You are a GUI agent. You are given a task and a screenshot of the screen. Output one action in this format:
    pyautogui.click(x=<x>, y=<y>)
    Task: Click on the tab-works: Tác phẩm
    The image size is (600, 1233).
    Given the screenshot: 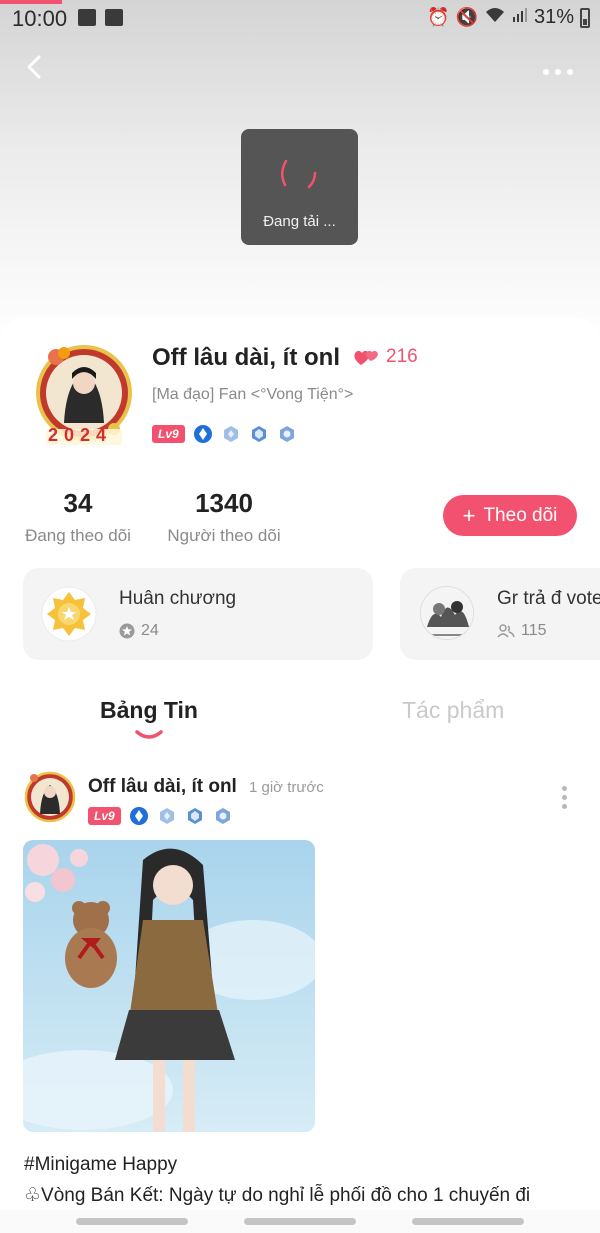 What is the action you would take?
    pyautogui.click(x=453, y=710)
    